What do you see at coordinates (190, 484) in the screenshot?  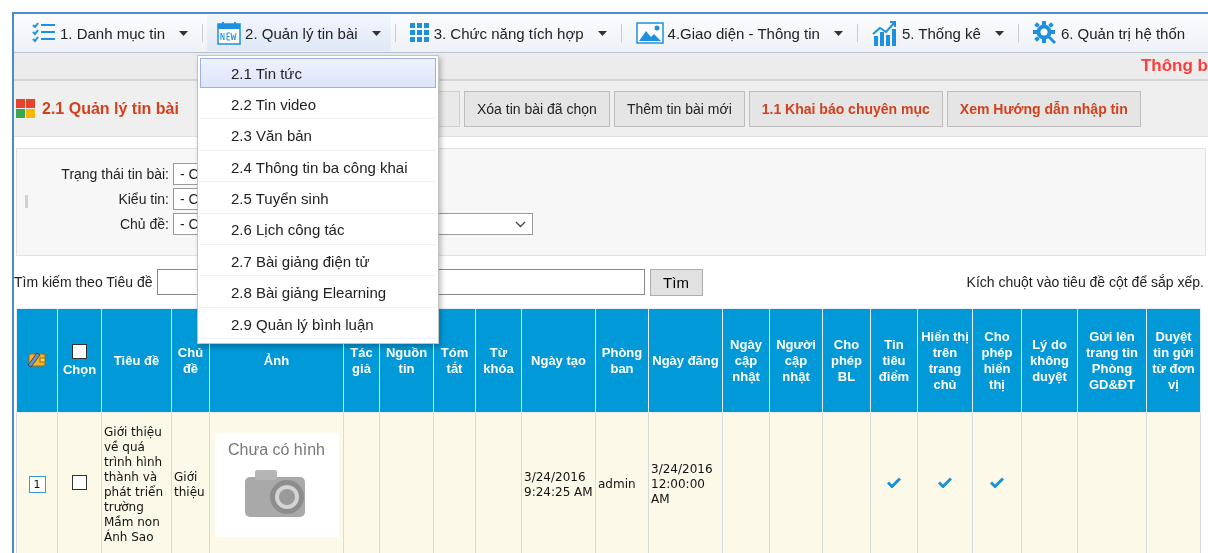 I see `table-cell-text: Giới thiệu` at bounding box center [190, 484].